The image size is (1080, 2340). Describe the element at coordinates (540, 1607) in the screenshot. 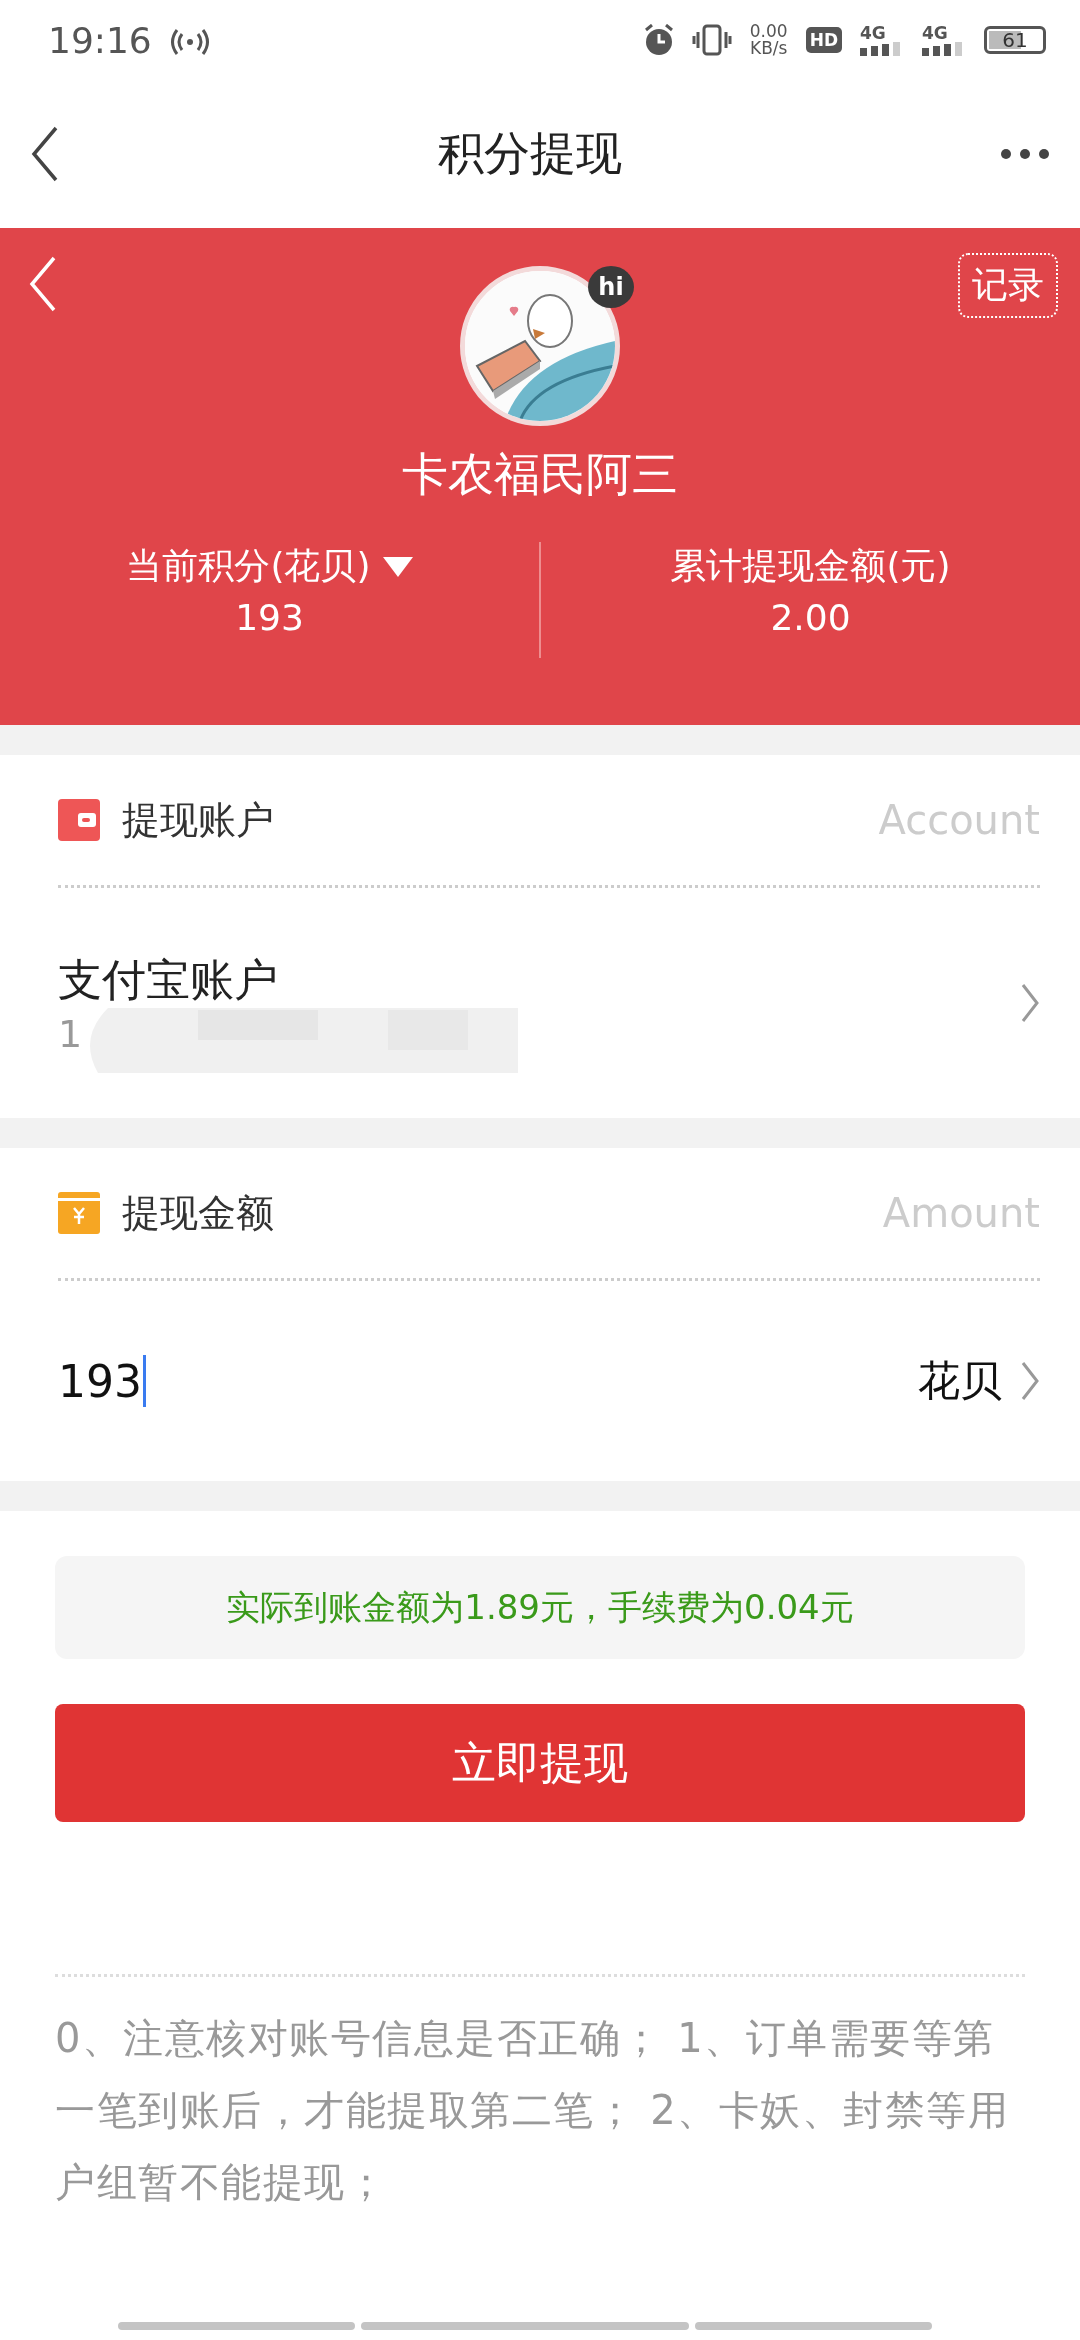

I see `fee-notice: 实际到账金额为1.89元，手续费为0.04元` at that location.